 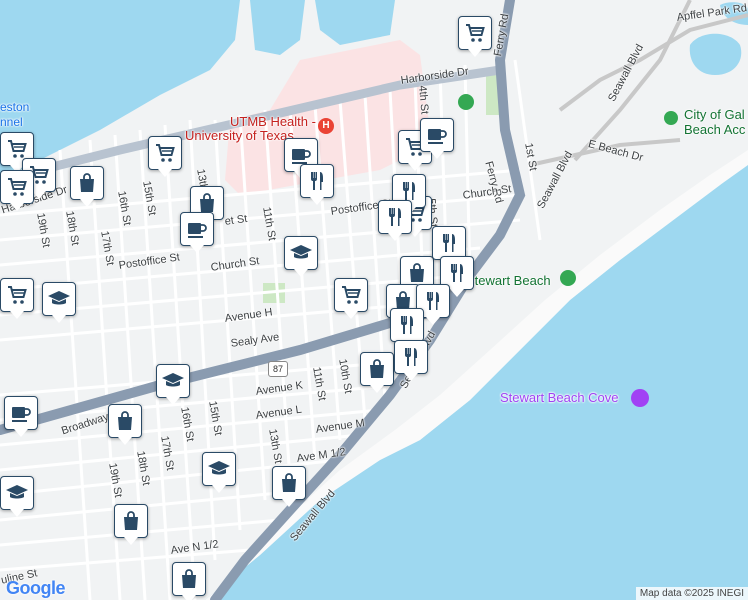 I want to click on stewart-beach-cove-label: Stewart Beach Cove, so click(x=559, y=397).